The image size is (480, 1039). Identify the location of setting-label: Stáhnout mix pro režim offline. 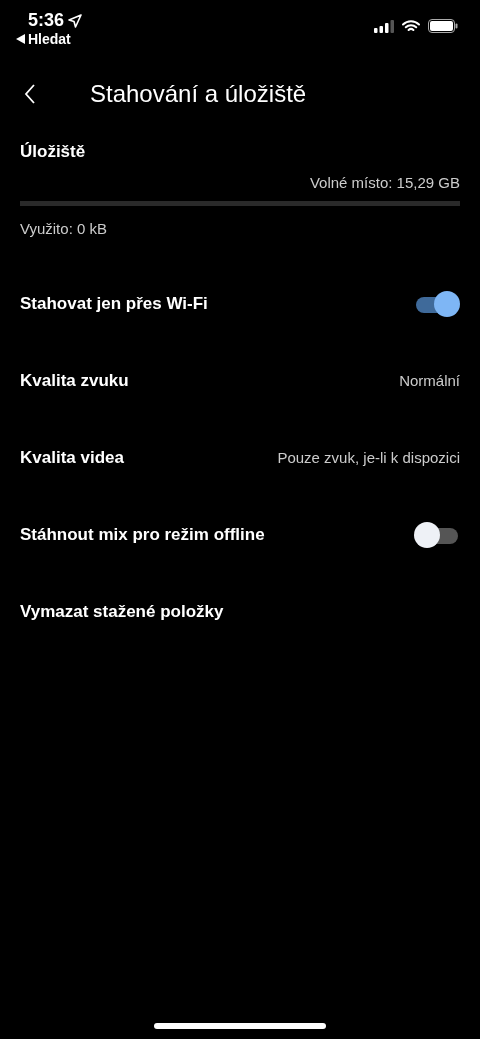
(142, 534).